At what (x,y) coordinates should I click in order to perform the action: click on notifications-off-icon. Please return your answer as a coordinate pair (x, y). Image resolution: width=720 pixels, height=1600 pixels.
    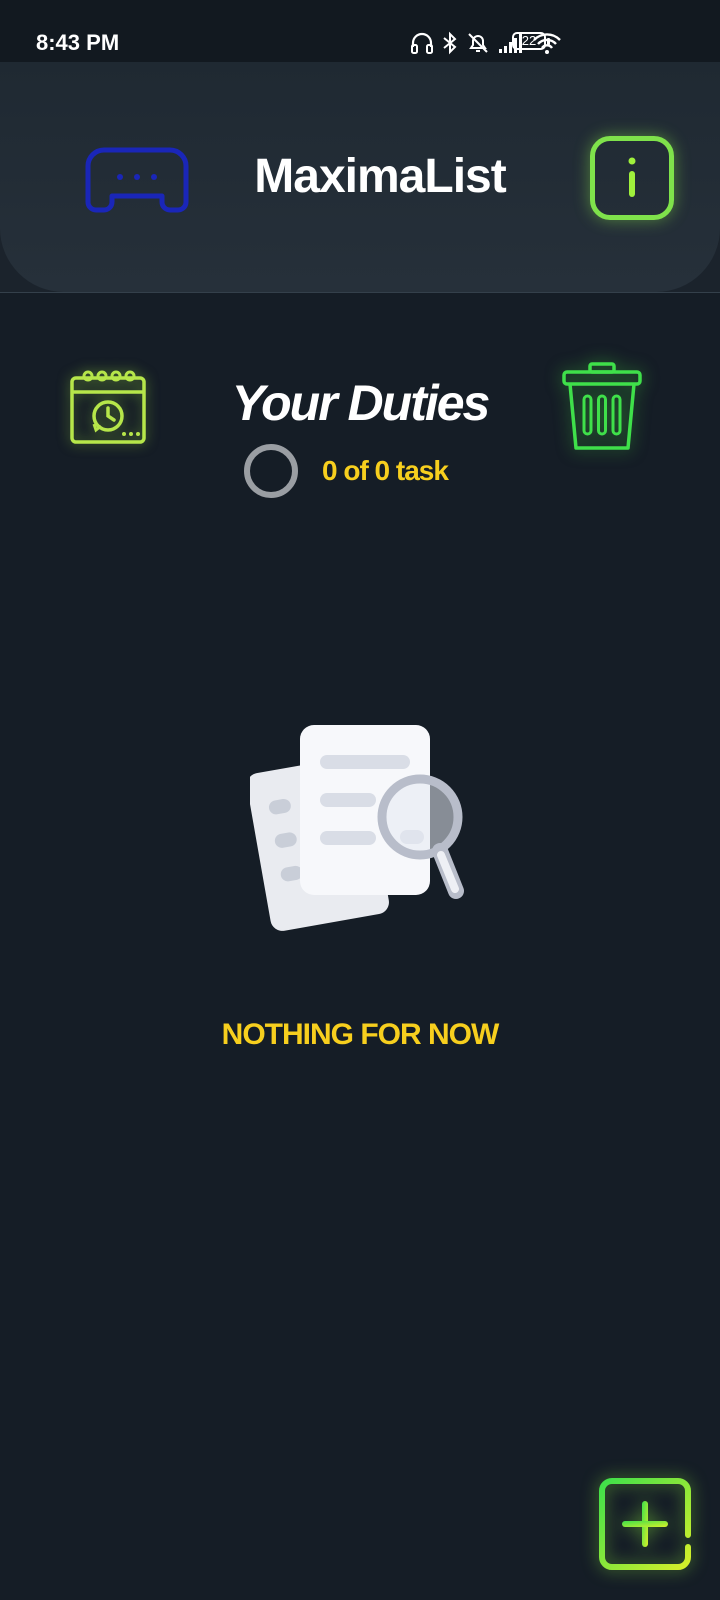
    Looking at the image, I should click on (478, 43).